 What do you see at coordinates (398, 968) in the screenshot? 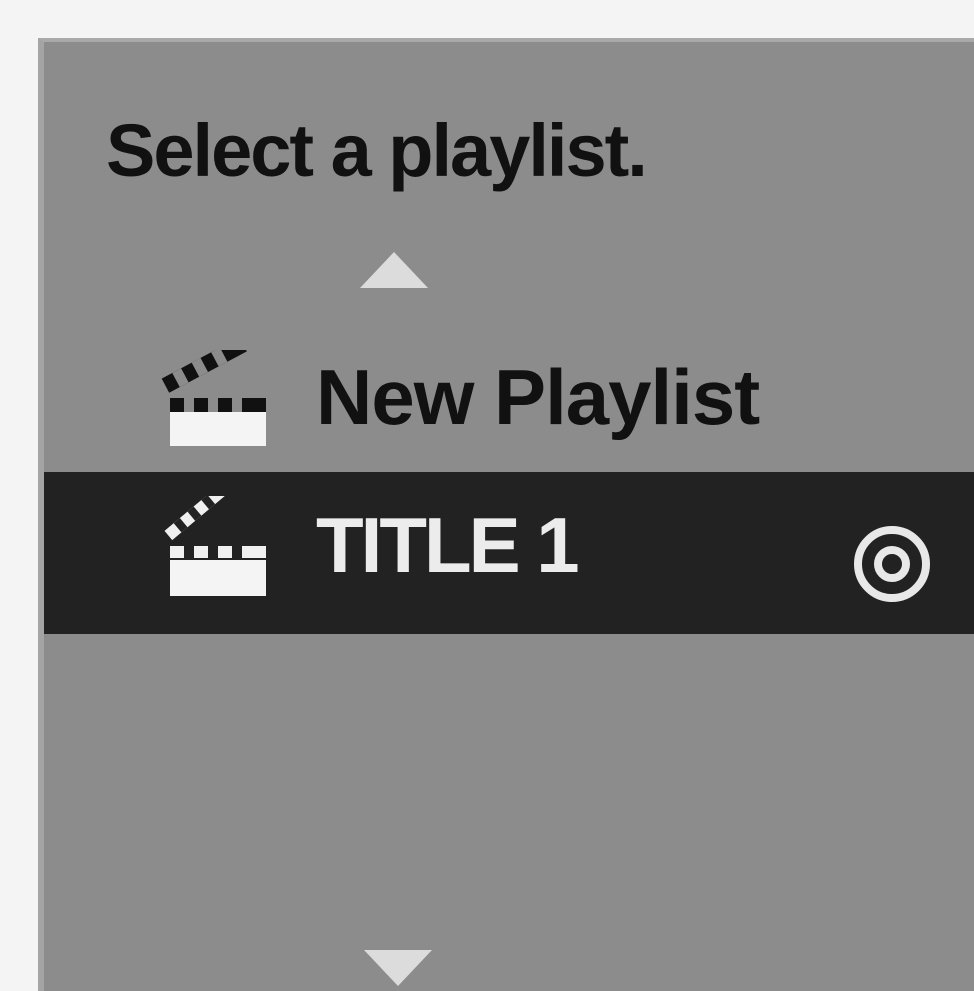
I see `scroll-down-arrow-icon` at bounding box center [398, 968].